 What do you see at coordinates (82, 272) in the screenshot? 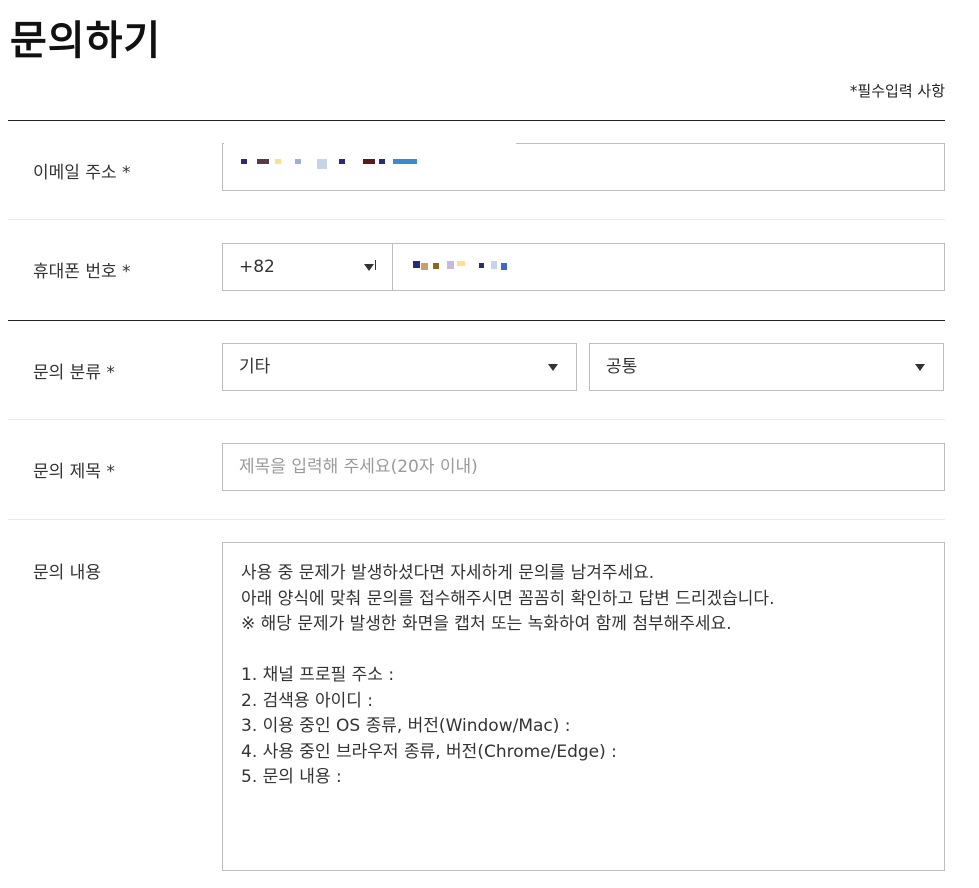
I see `phone-label: 휴대폰 번호 *` at bounding box center [82, 272].